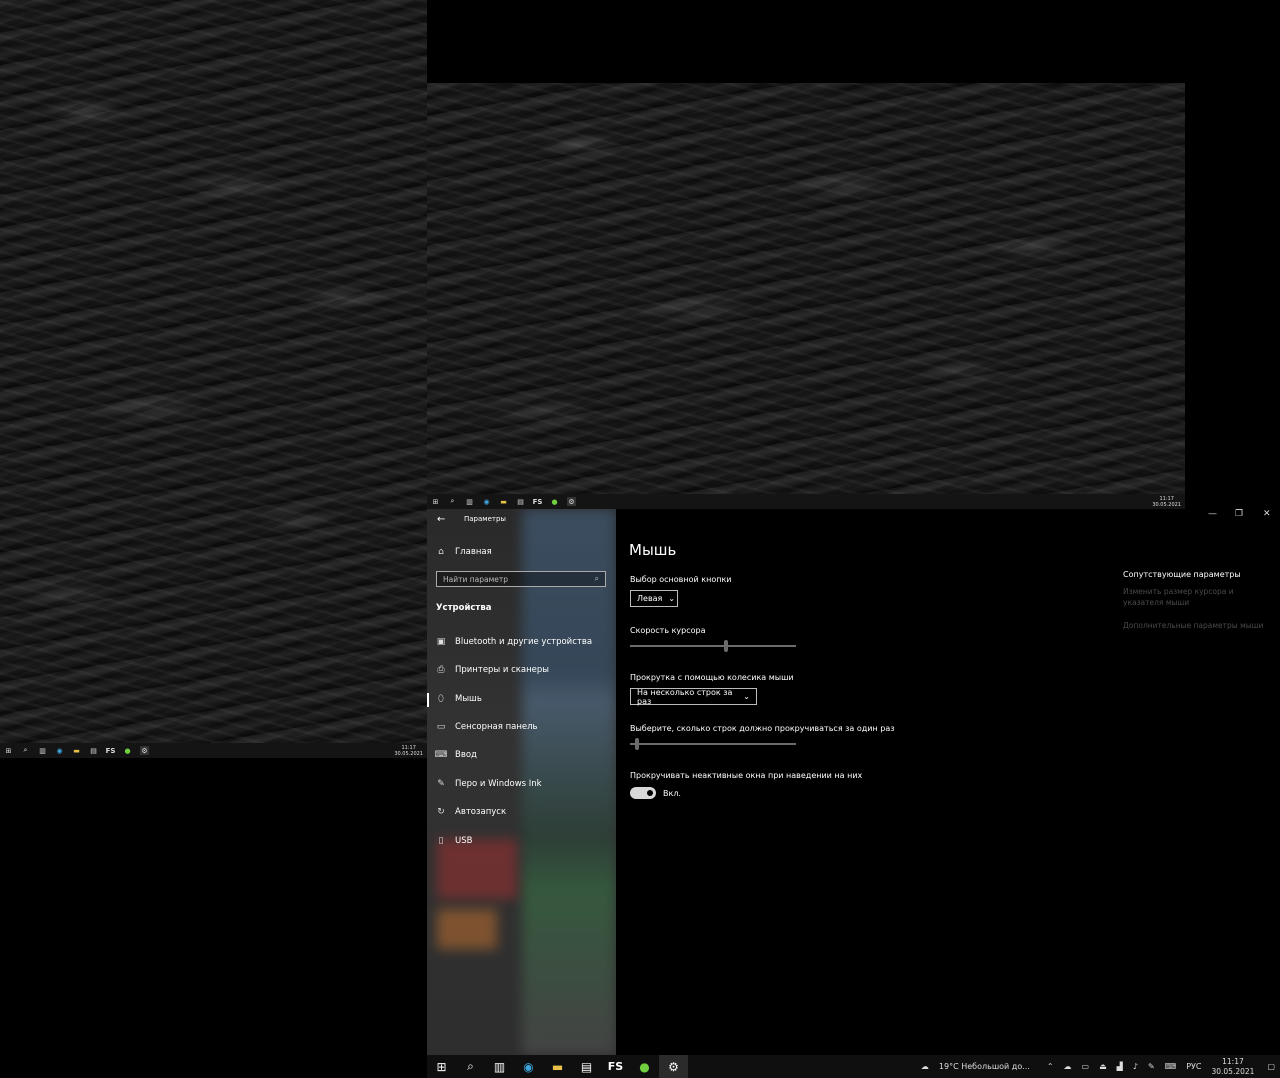  Describe the element at coordinates (726, 646) in the screenshot. I see `cursor-speed-thumb` at that location.